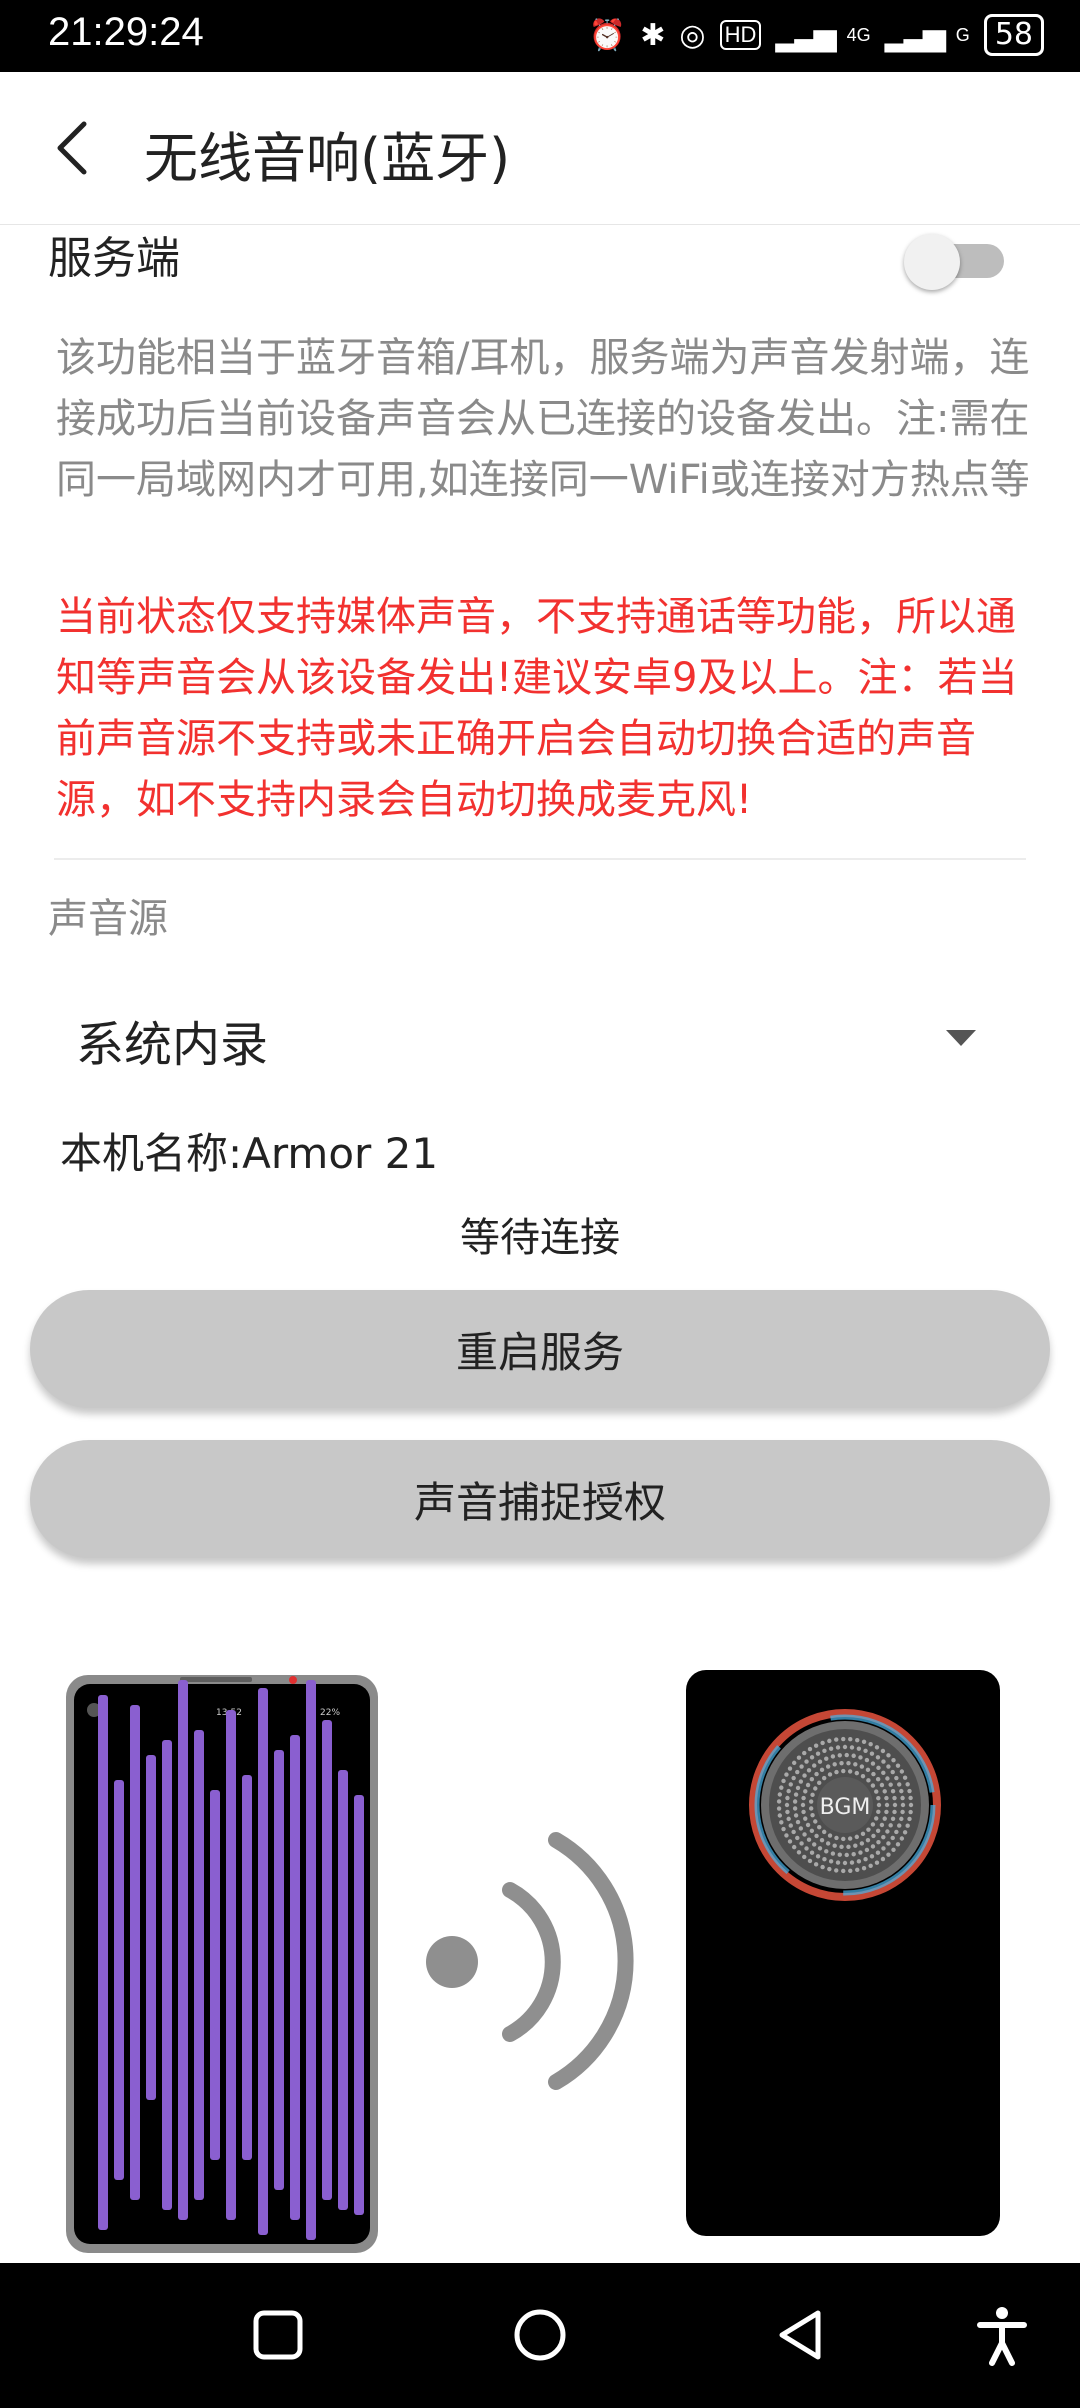 The image size is (1080, 2408). Describe the element at coordinates (740, 35) in the screenshot. I see `hd-icon: HD` at that location.